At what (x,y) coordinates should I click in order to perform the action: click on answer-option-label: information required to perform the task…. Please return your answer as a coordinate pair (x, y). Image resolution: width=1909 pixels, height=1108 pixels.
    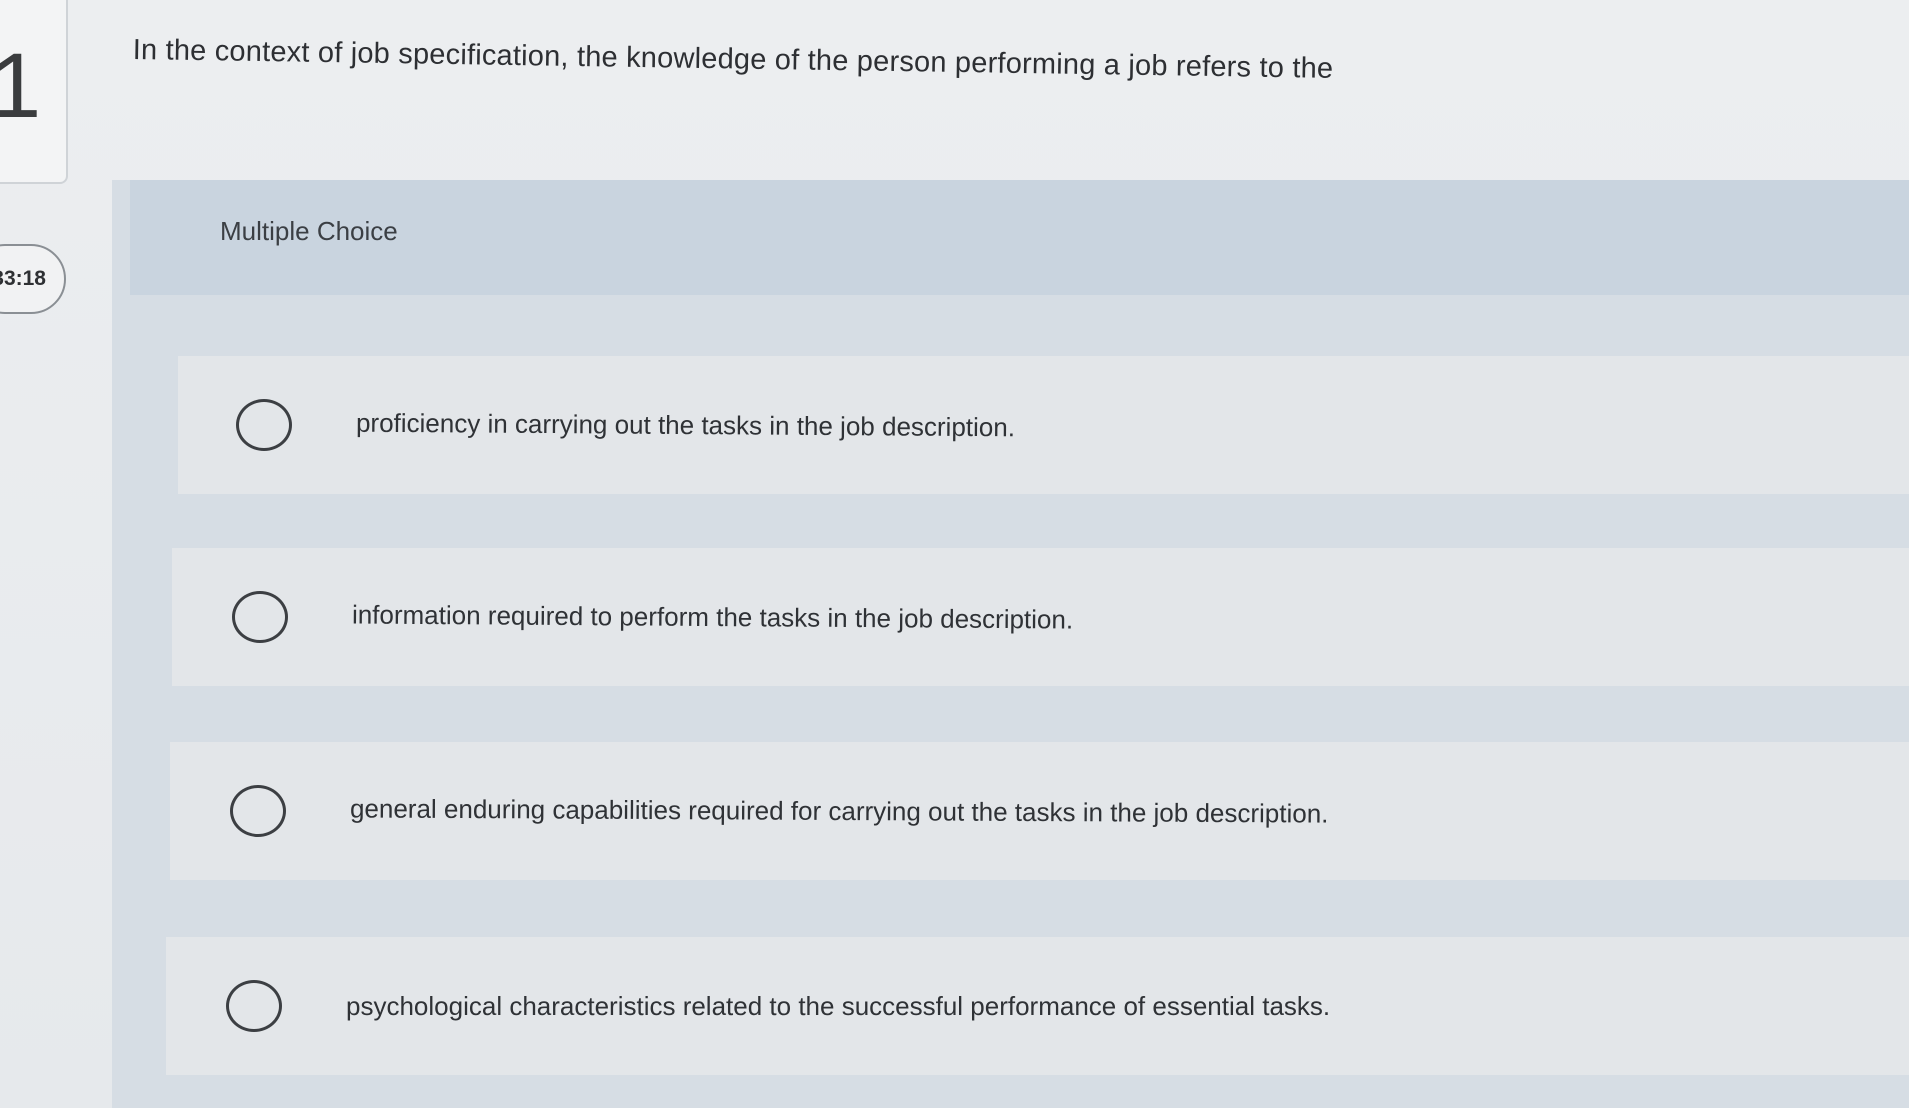
    Looking at the image, I should click on (712, 616).